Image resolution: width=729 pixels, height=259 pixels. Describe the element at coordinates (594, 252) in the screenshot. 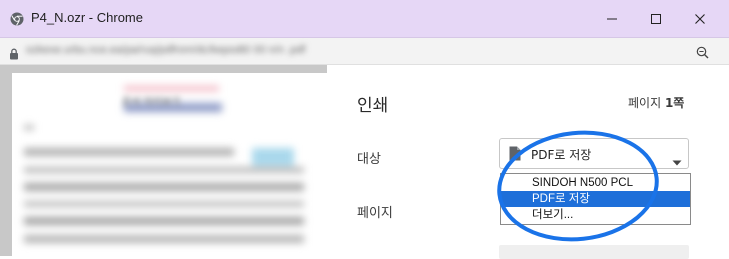

I see `next-setting-field` at that location.